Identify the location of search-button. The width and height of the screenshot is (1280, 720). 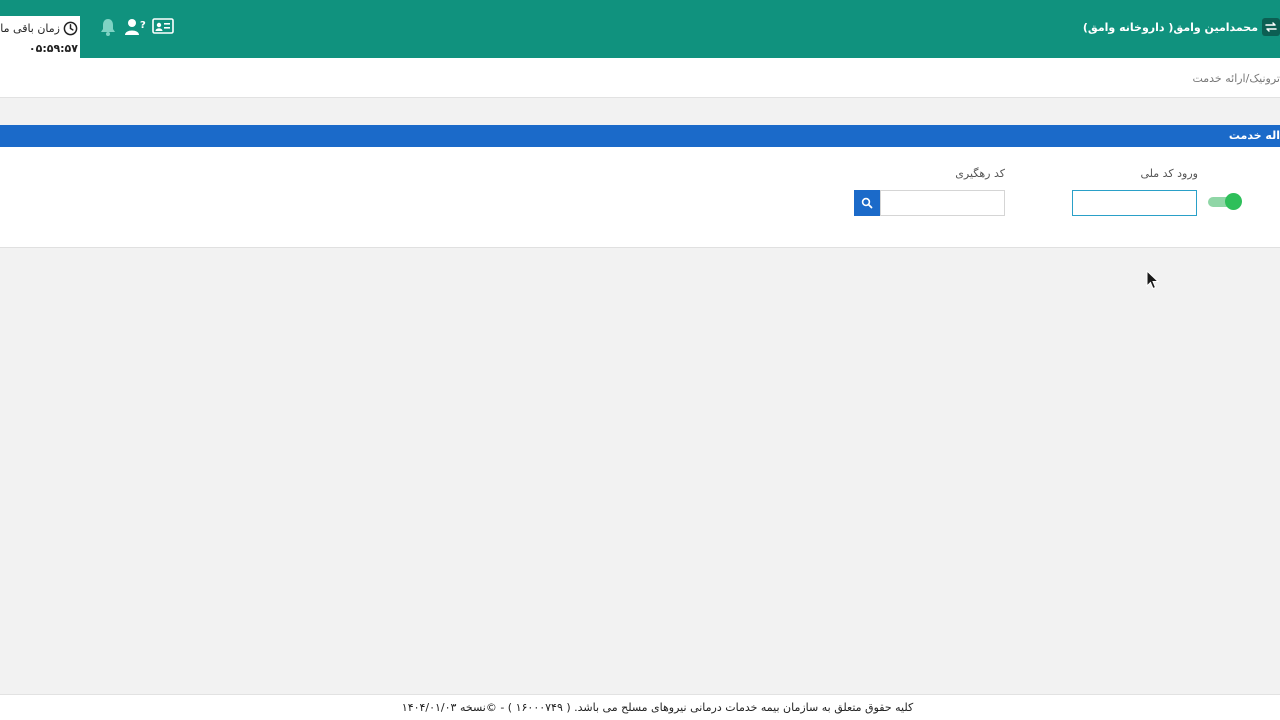
(867, 203).